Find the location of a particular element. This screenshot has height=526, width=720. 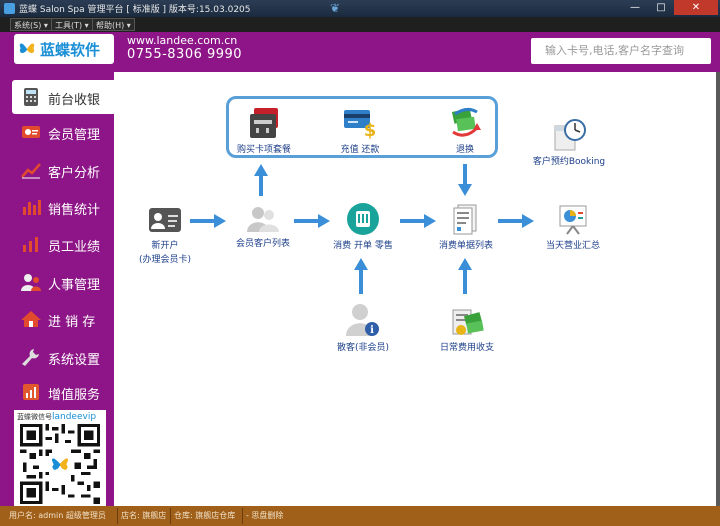

search-input: 输入卡号,电话,客户名字查询 is located at coordinates (621, 51).